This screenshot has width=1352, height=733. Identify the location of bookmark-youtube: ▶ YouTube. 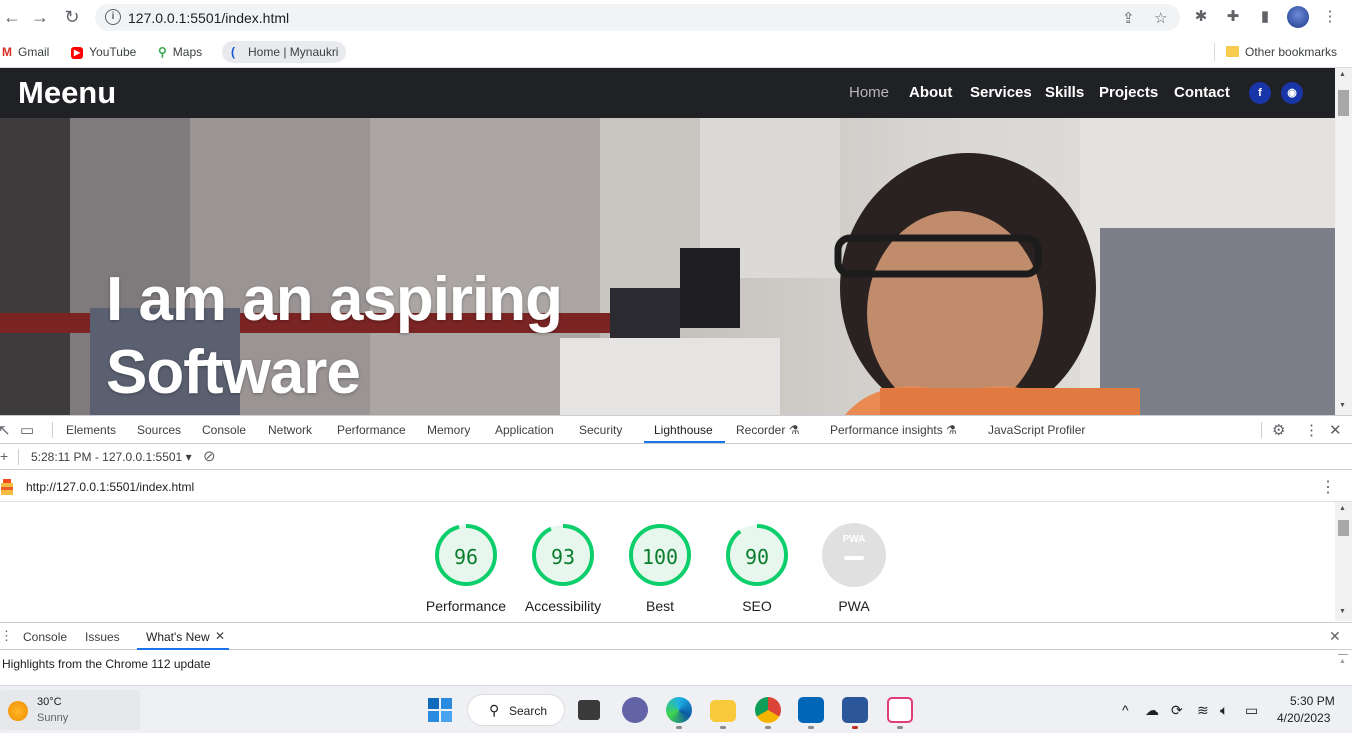
(103, 52).